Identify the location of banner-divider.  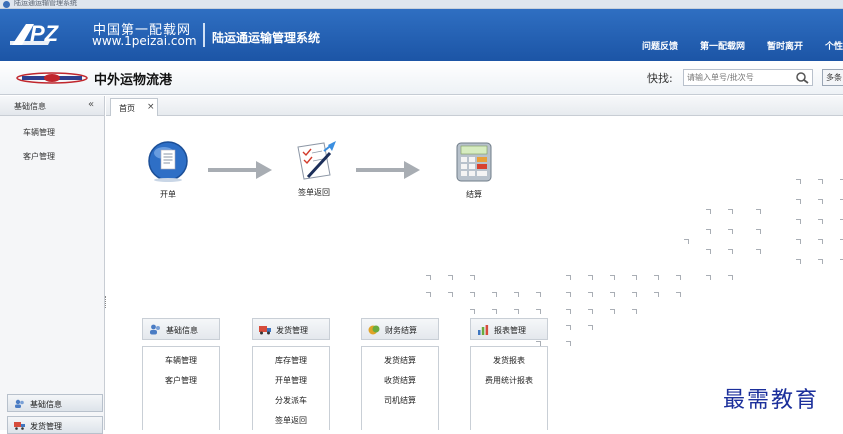
(204, 35).